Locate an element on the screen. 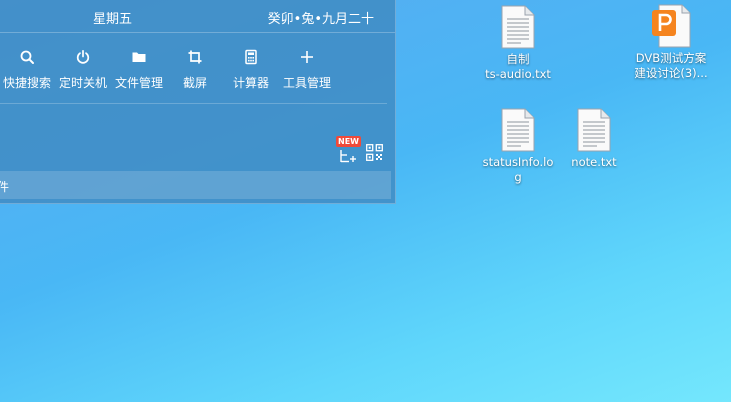 Image resolution: width=731 pixels, height=402 pixels. desktop-file-statusinfo: statusInfo.lo g is located at coordinates (518, 146).